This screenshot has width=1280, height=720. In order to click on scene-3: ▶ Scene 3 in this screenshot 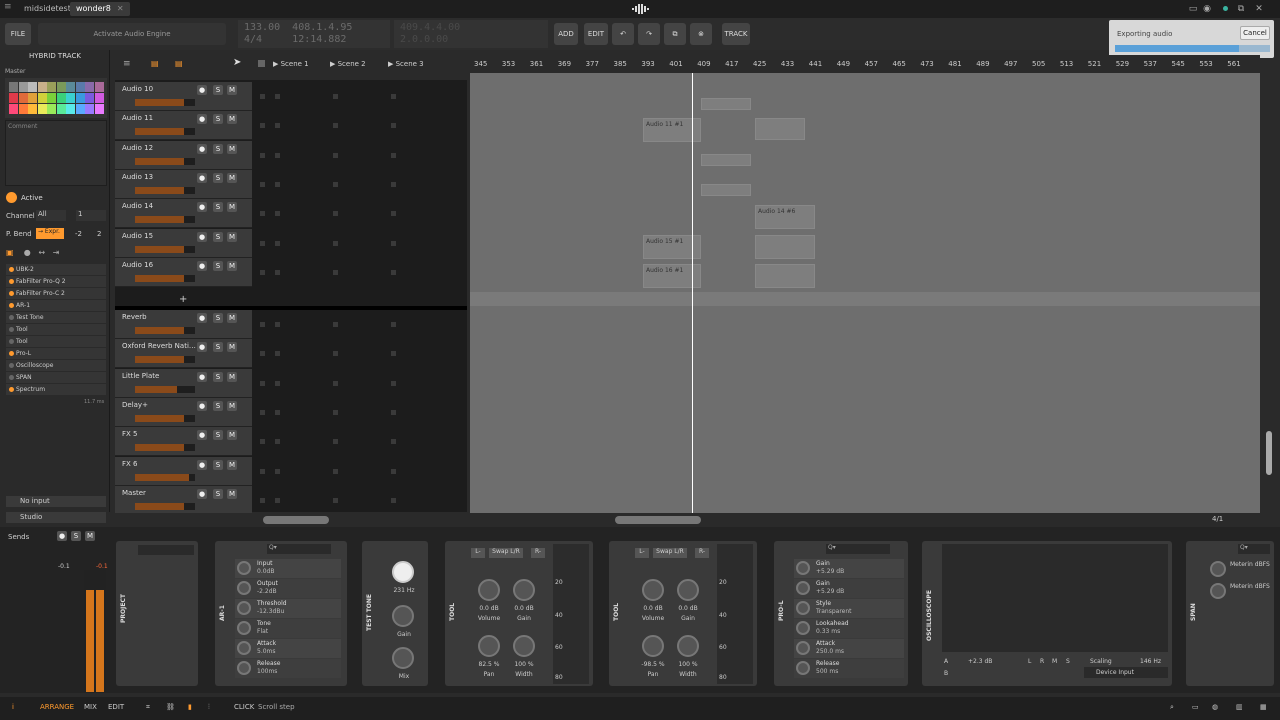, I will do `click(406, 64)`.